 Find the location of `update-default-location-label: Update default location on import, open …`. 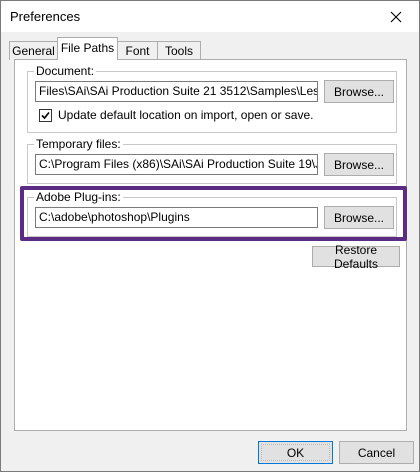

update-default-location-label: Update default location on import, open … is located at coordinates (186, 115).